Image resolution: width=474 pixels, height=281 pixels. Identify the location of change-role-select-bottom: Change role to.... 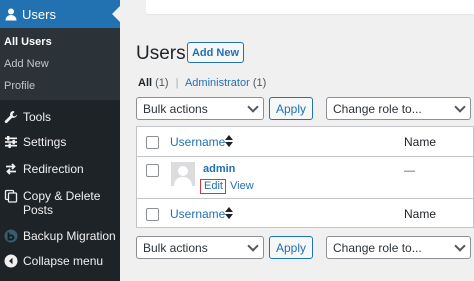
(398, 247).